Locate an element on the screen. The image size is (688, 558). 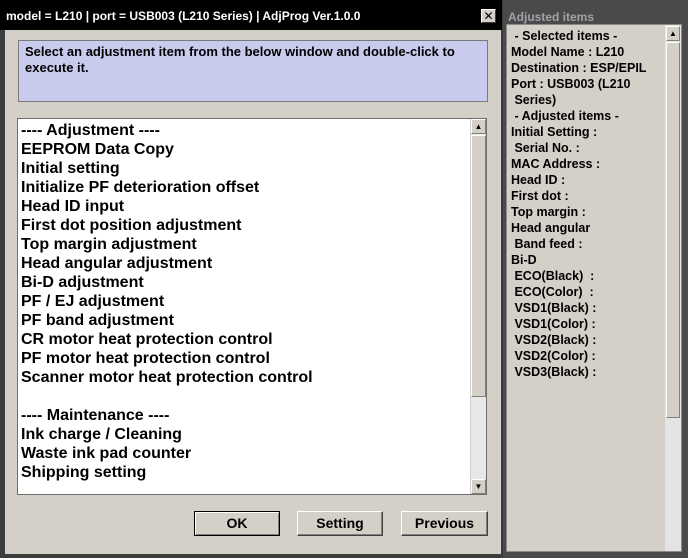
list-scrollbar: ▲ ▼ is located at coordinates (478, 306).